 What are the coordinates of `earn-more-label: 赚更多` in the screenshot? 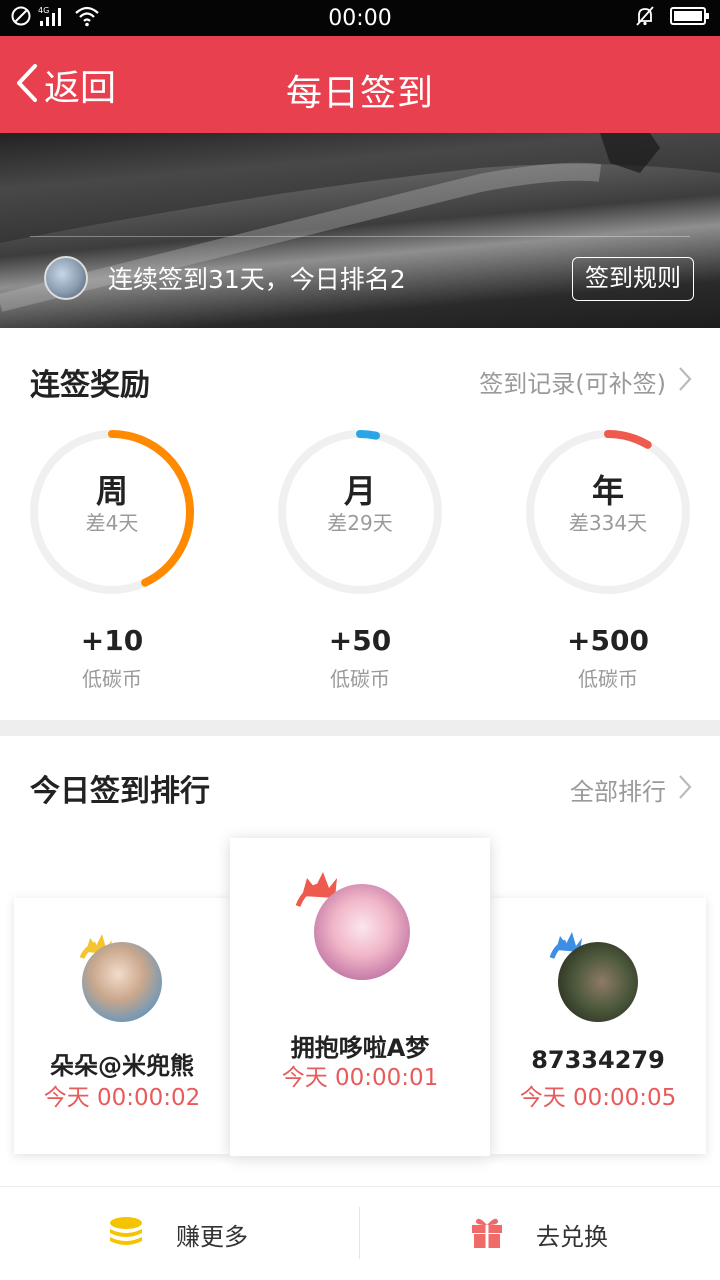 It's located at (212, 1236).